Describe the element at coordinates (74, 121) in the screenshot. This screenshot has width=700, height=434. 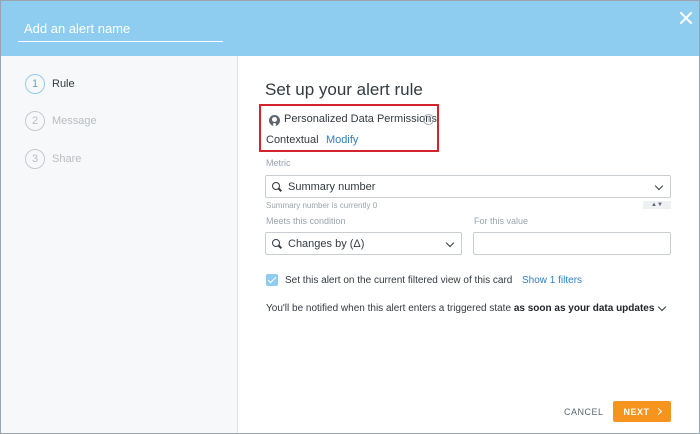
I see `step-label: Message` at that location.